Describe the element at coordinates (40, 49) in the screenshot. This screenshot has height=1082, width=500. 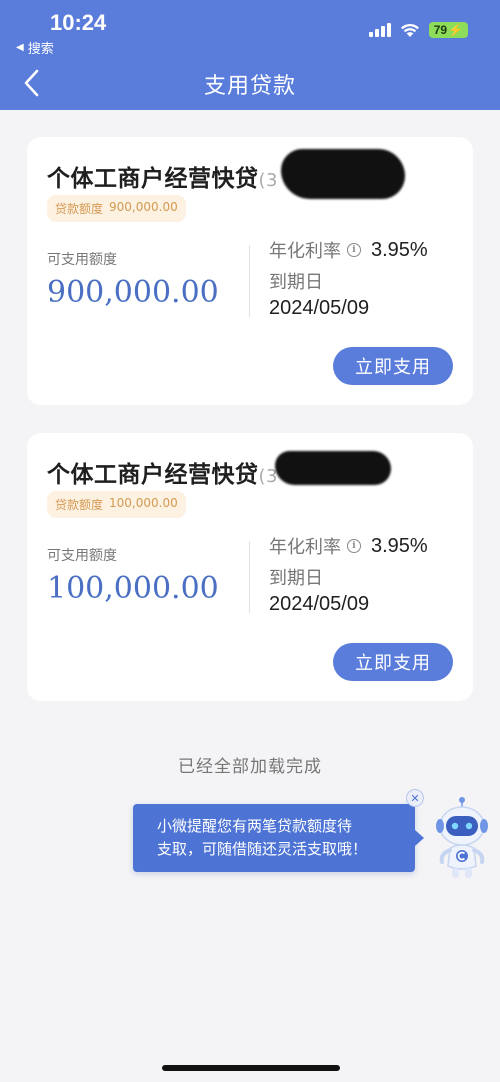
I see `status-back-label: 搜索` at that location.